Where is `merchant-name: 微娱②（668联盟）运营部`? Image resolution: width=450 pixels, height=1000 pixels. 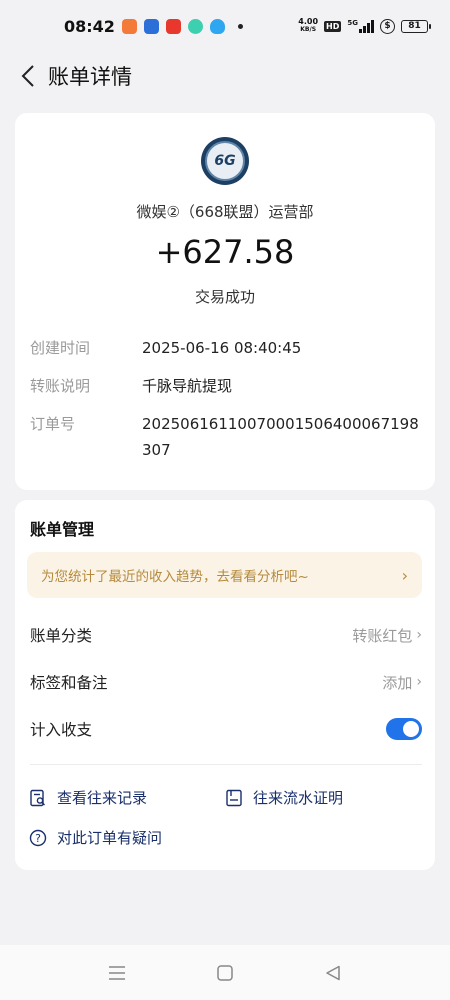
merchant-name: 微娱②（668联盟）运营部 is located at coordinates (225, 212).